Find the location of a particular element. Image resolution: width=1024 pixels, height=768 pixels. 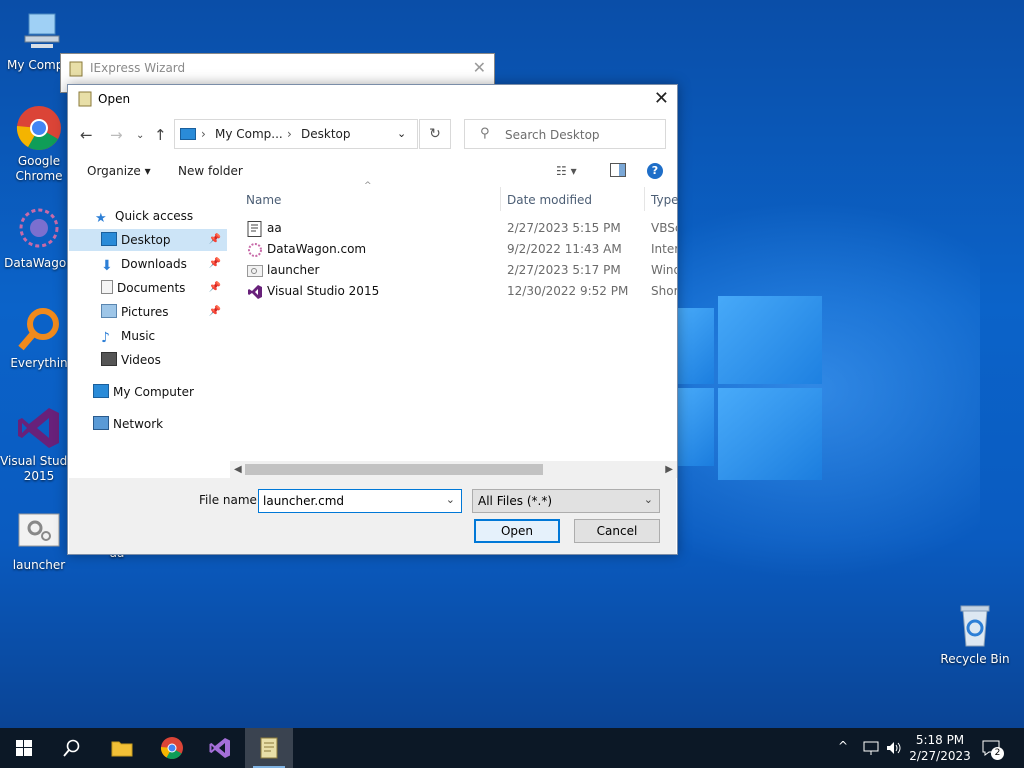

desktop-icon-label: DataWagon is located at coordinates (39, 263).